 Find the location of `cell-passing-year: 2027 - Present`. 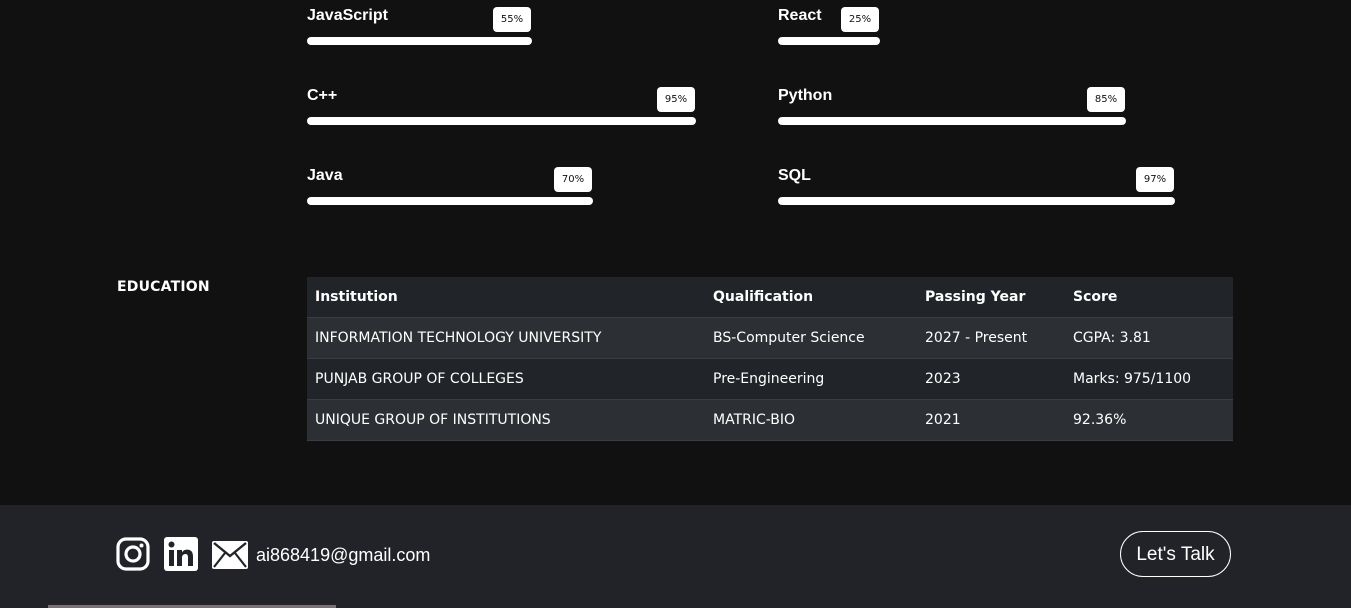

cell-passing-year: 2027 - Present is located at coordinates (991, 338).